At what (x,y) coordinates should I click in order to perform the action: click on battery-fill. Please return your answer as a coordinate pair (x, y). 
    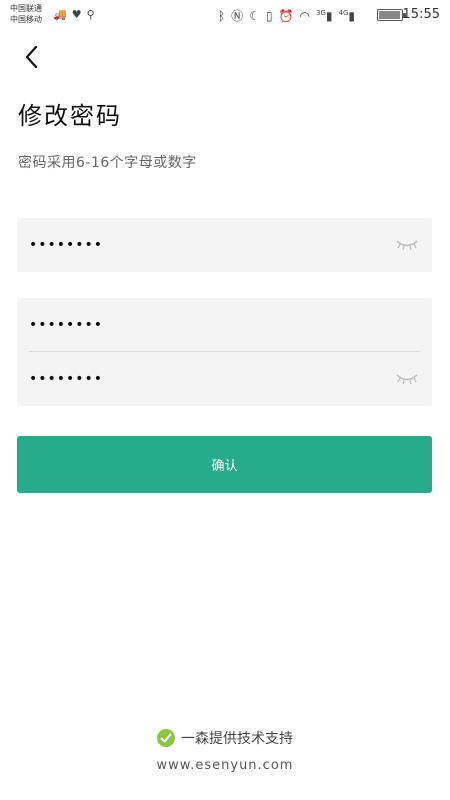
    Looking at the image, I should click on (389, 15).